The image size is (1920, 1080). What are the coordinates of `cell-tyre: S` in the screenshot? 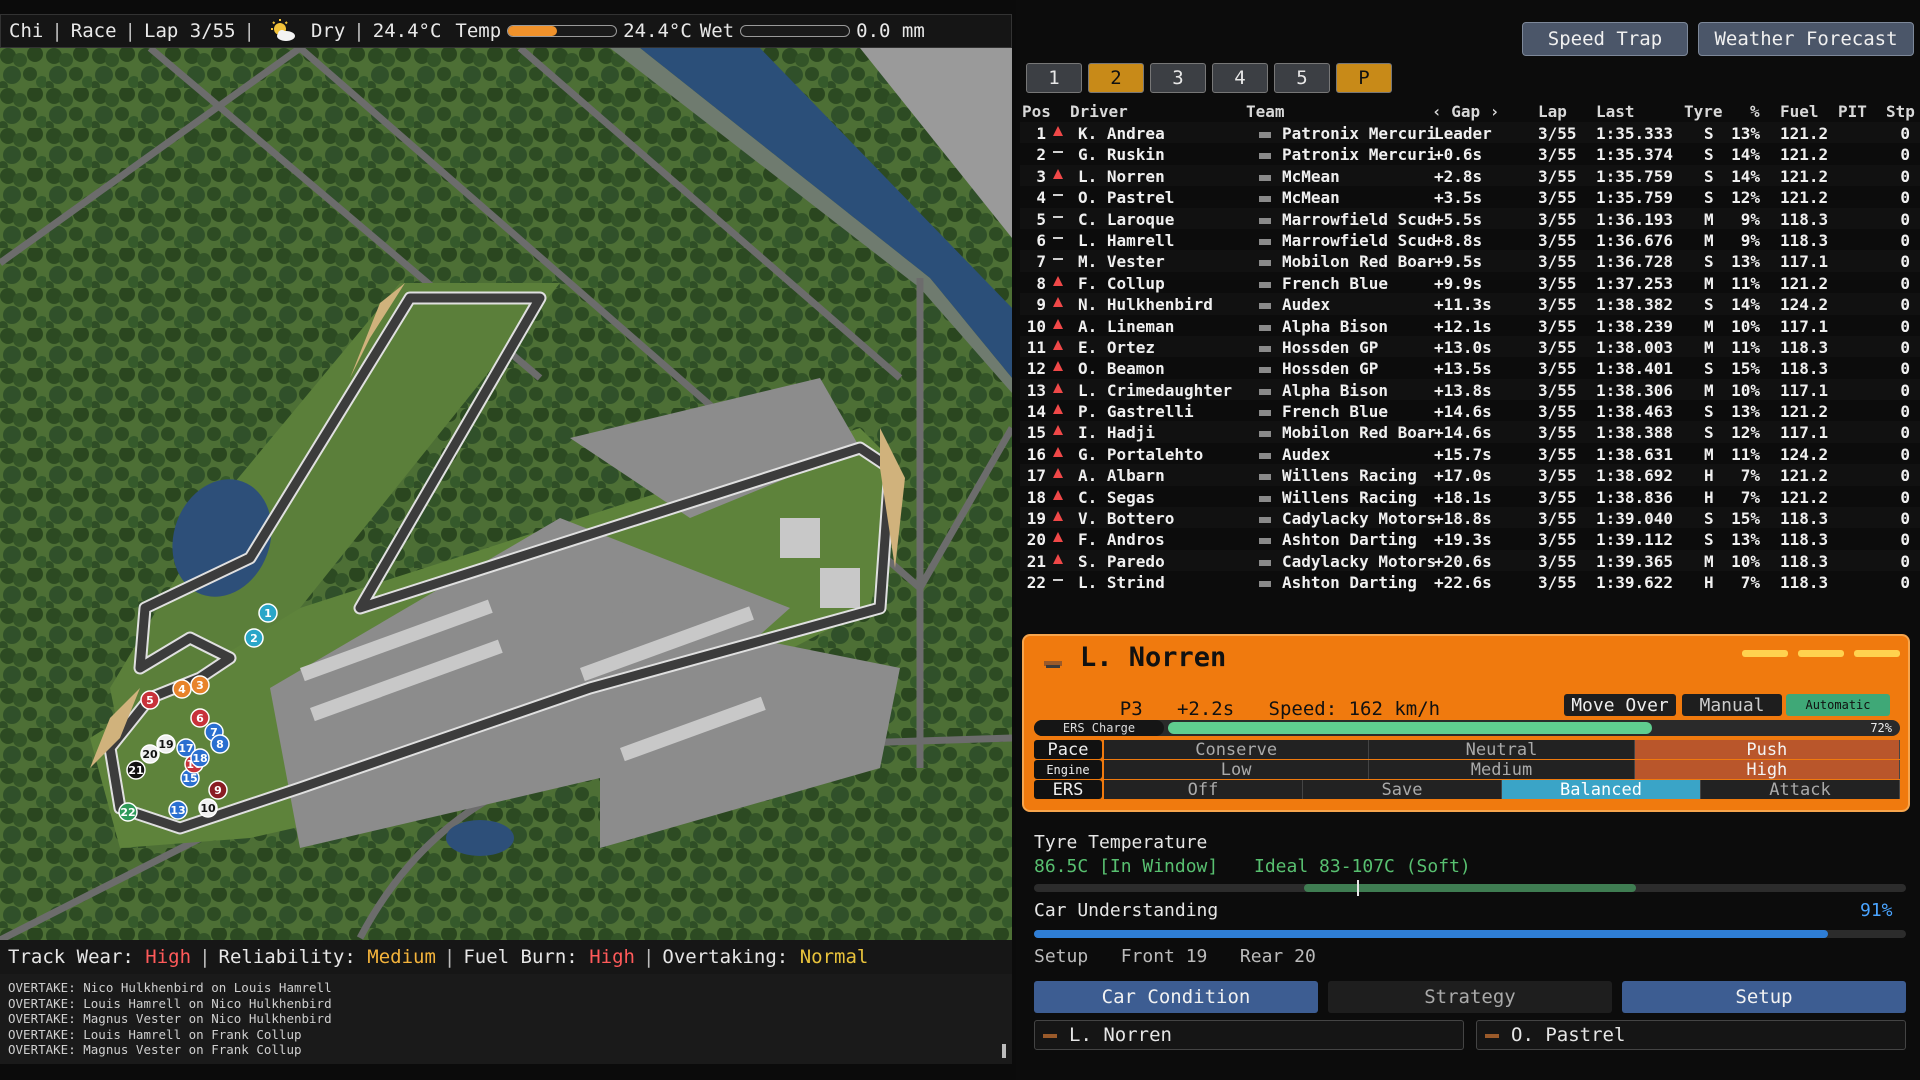 It's located at (1709, 540).